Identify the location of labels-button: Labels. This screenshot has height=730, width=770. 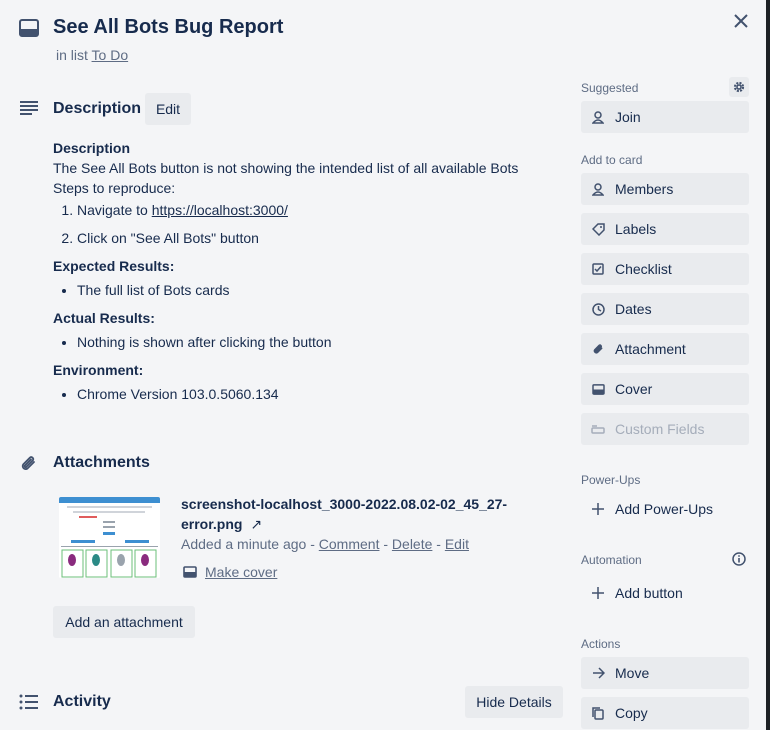
(665, 229).